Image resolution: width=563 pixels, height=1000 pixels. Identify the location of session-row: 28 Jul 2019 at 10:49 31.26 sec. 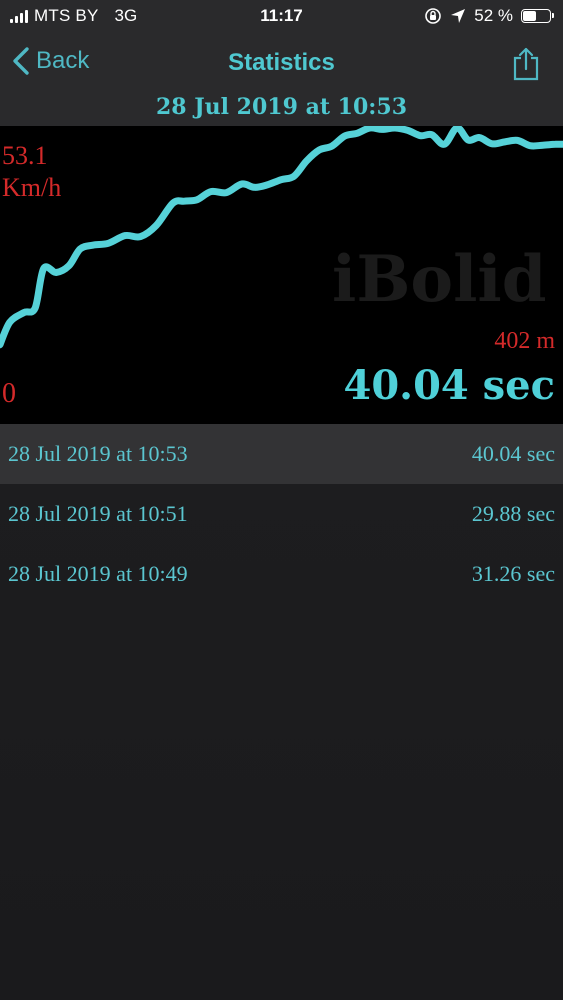
(281, 574).